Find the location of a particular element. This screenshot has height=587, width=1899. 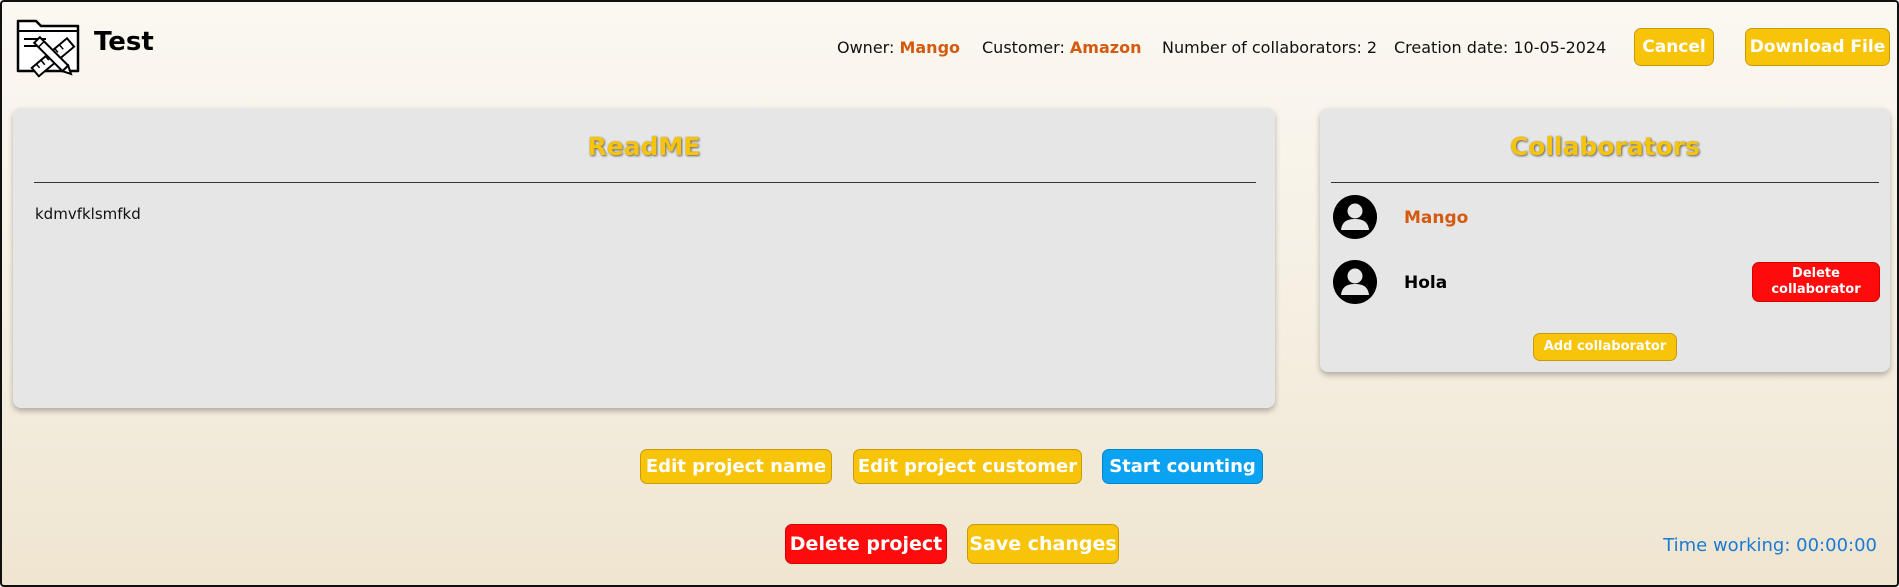

collaborator-row: Mango is located at coordinates (1606, 218).